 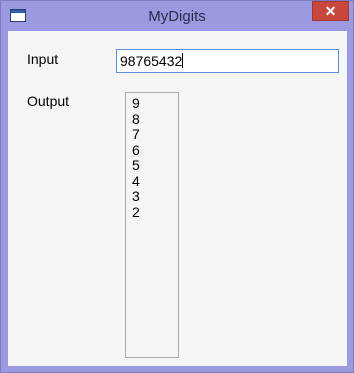 What do you see at coordinates (155, 212) in the screenshot?
I see `list-item: 2` at bounding box center [155, 212].